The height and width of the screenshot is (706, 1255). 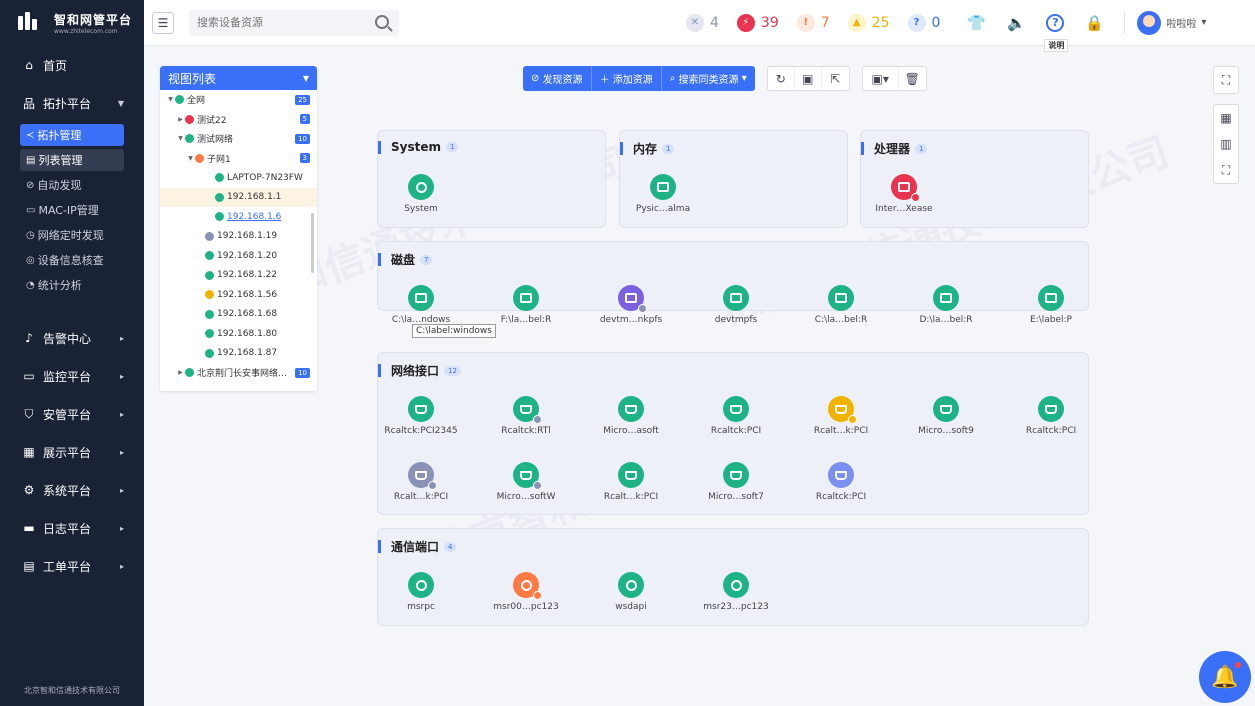 I want to click on resource-node: msrpc, so click(x=421, y=592).